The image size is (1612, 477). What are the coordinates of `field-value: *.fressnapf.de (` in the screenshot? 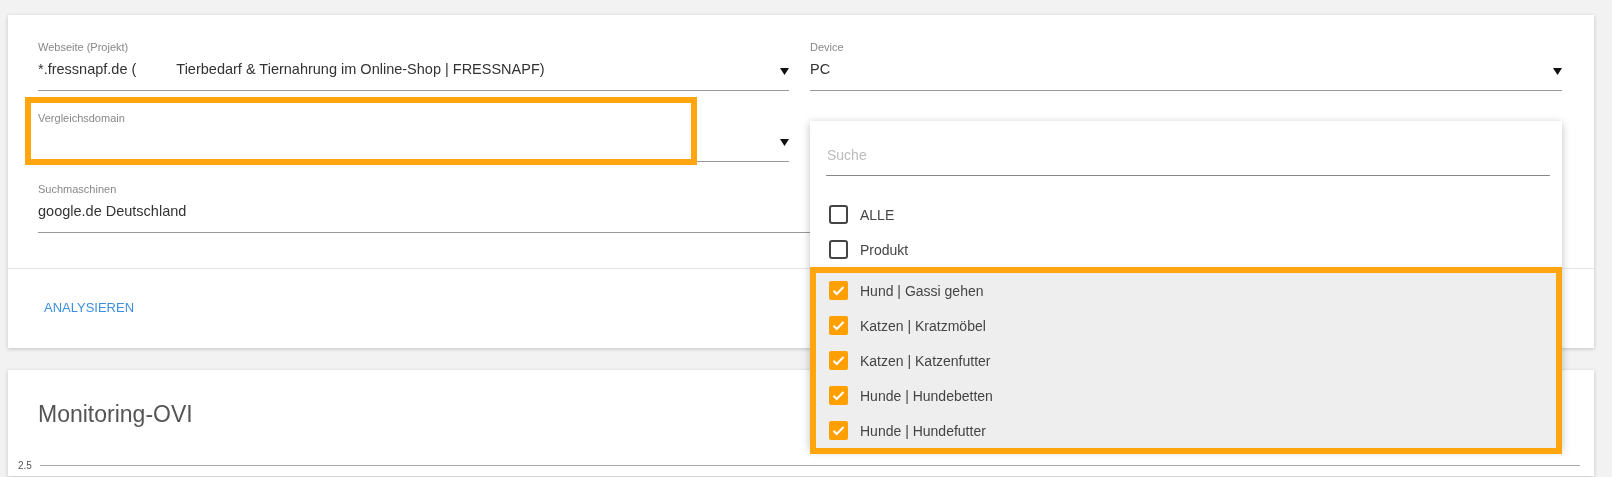 It's located at (87, 69).